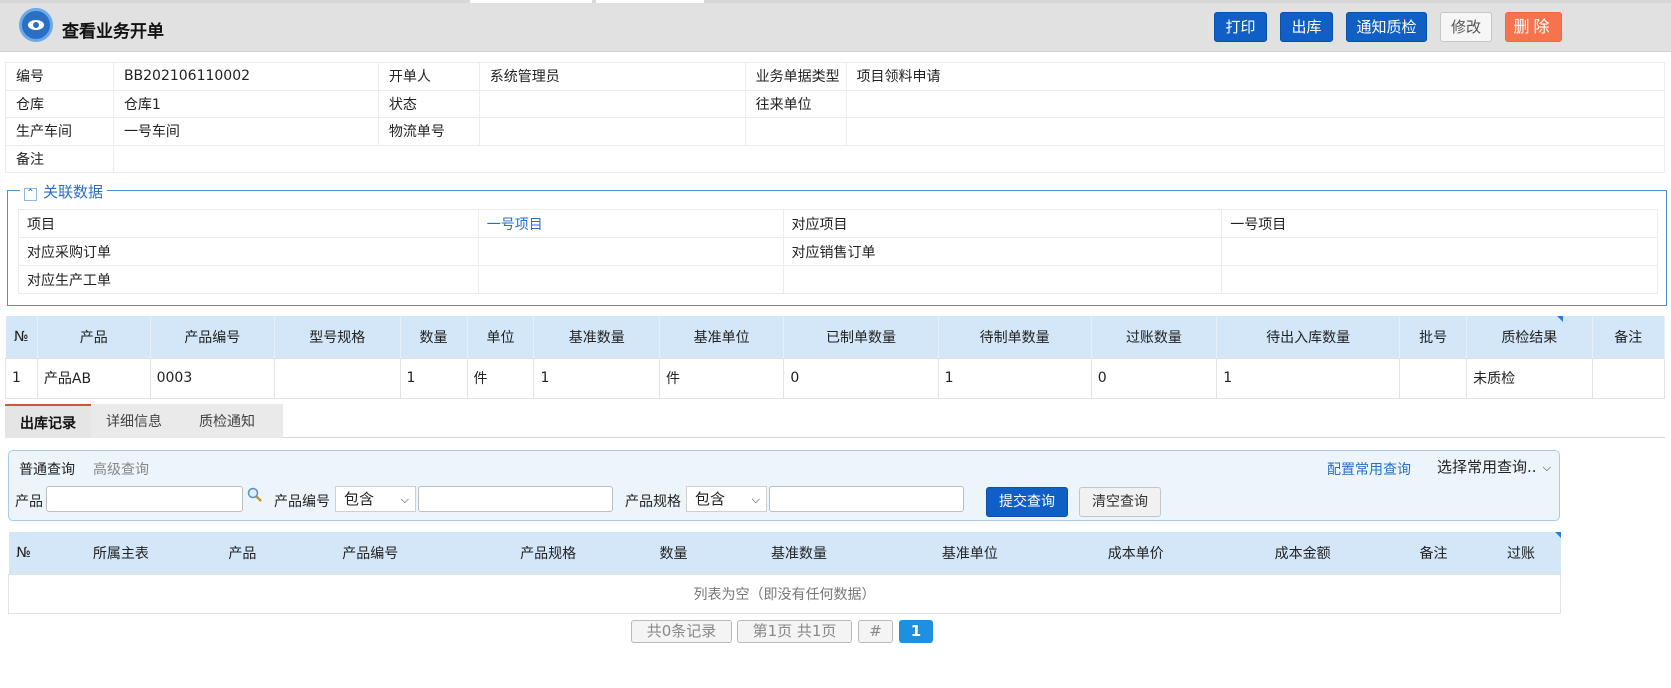 The width and height of the screenshot is (1671, 688). What do you see at coordinates (1027, 502) in the screenshot?
I see `submit-query-button: 提交查询` at bounding box center [1027, 502].